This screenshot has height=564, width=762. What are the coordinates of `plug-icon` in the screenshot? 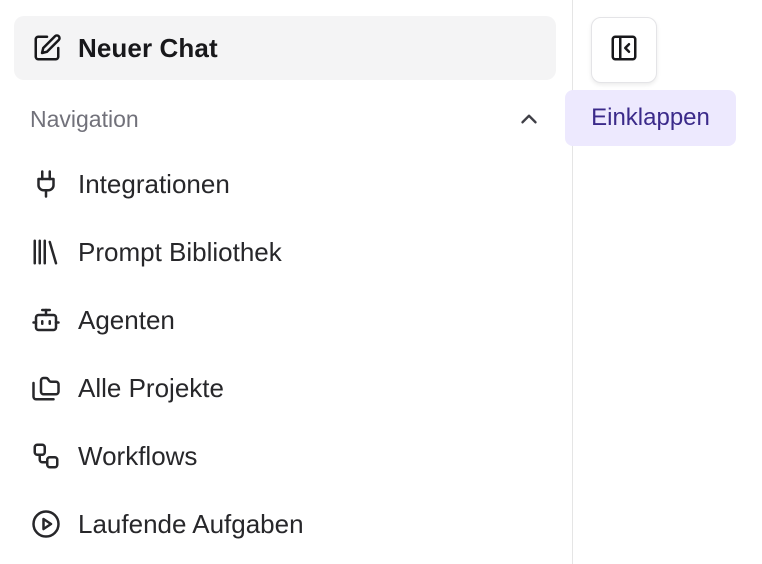 It's located at (46, 184).